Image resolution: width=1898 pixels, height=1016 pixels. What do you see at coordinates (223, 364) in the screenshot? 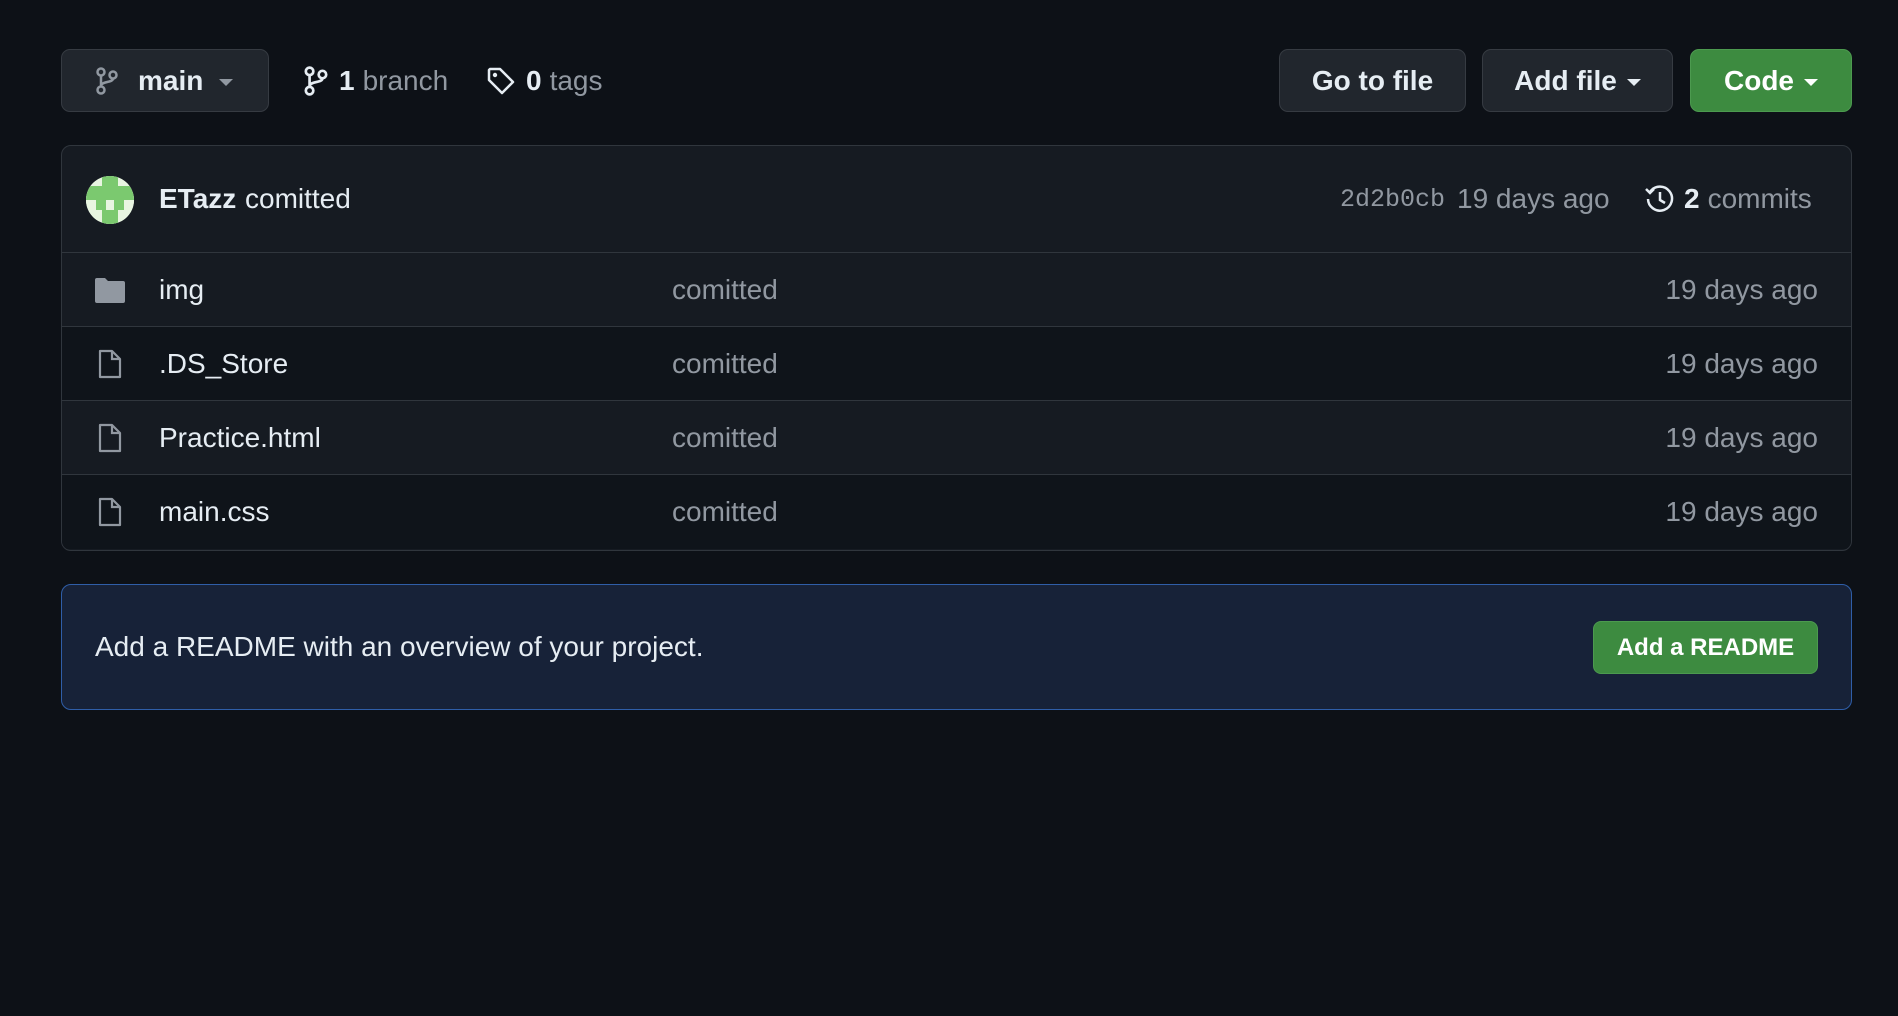
I see `file-name: .DS_Store` at bounding box center [223, 364].